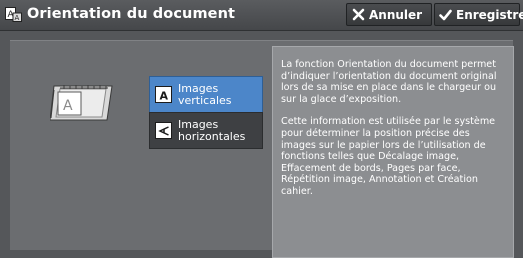 This screenshot has width=523, height=258. I want to click on option-label: Images verticales, so click(205, 94).